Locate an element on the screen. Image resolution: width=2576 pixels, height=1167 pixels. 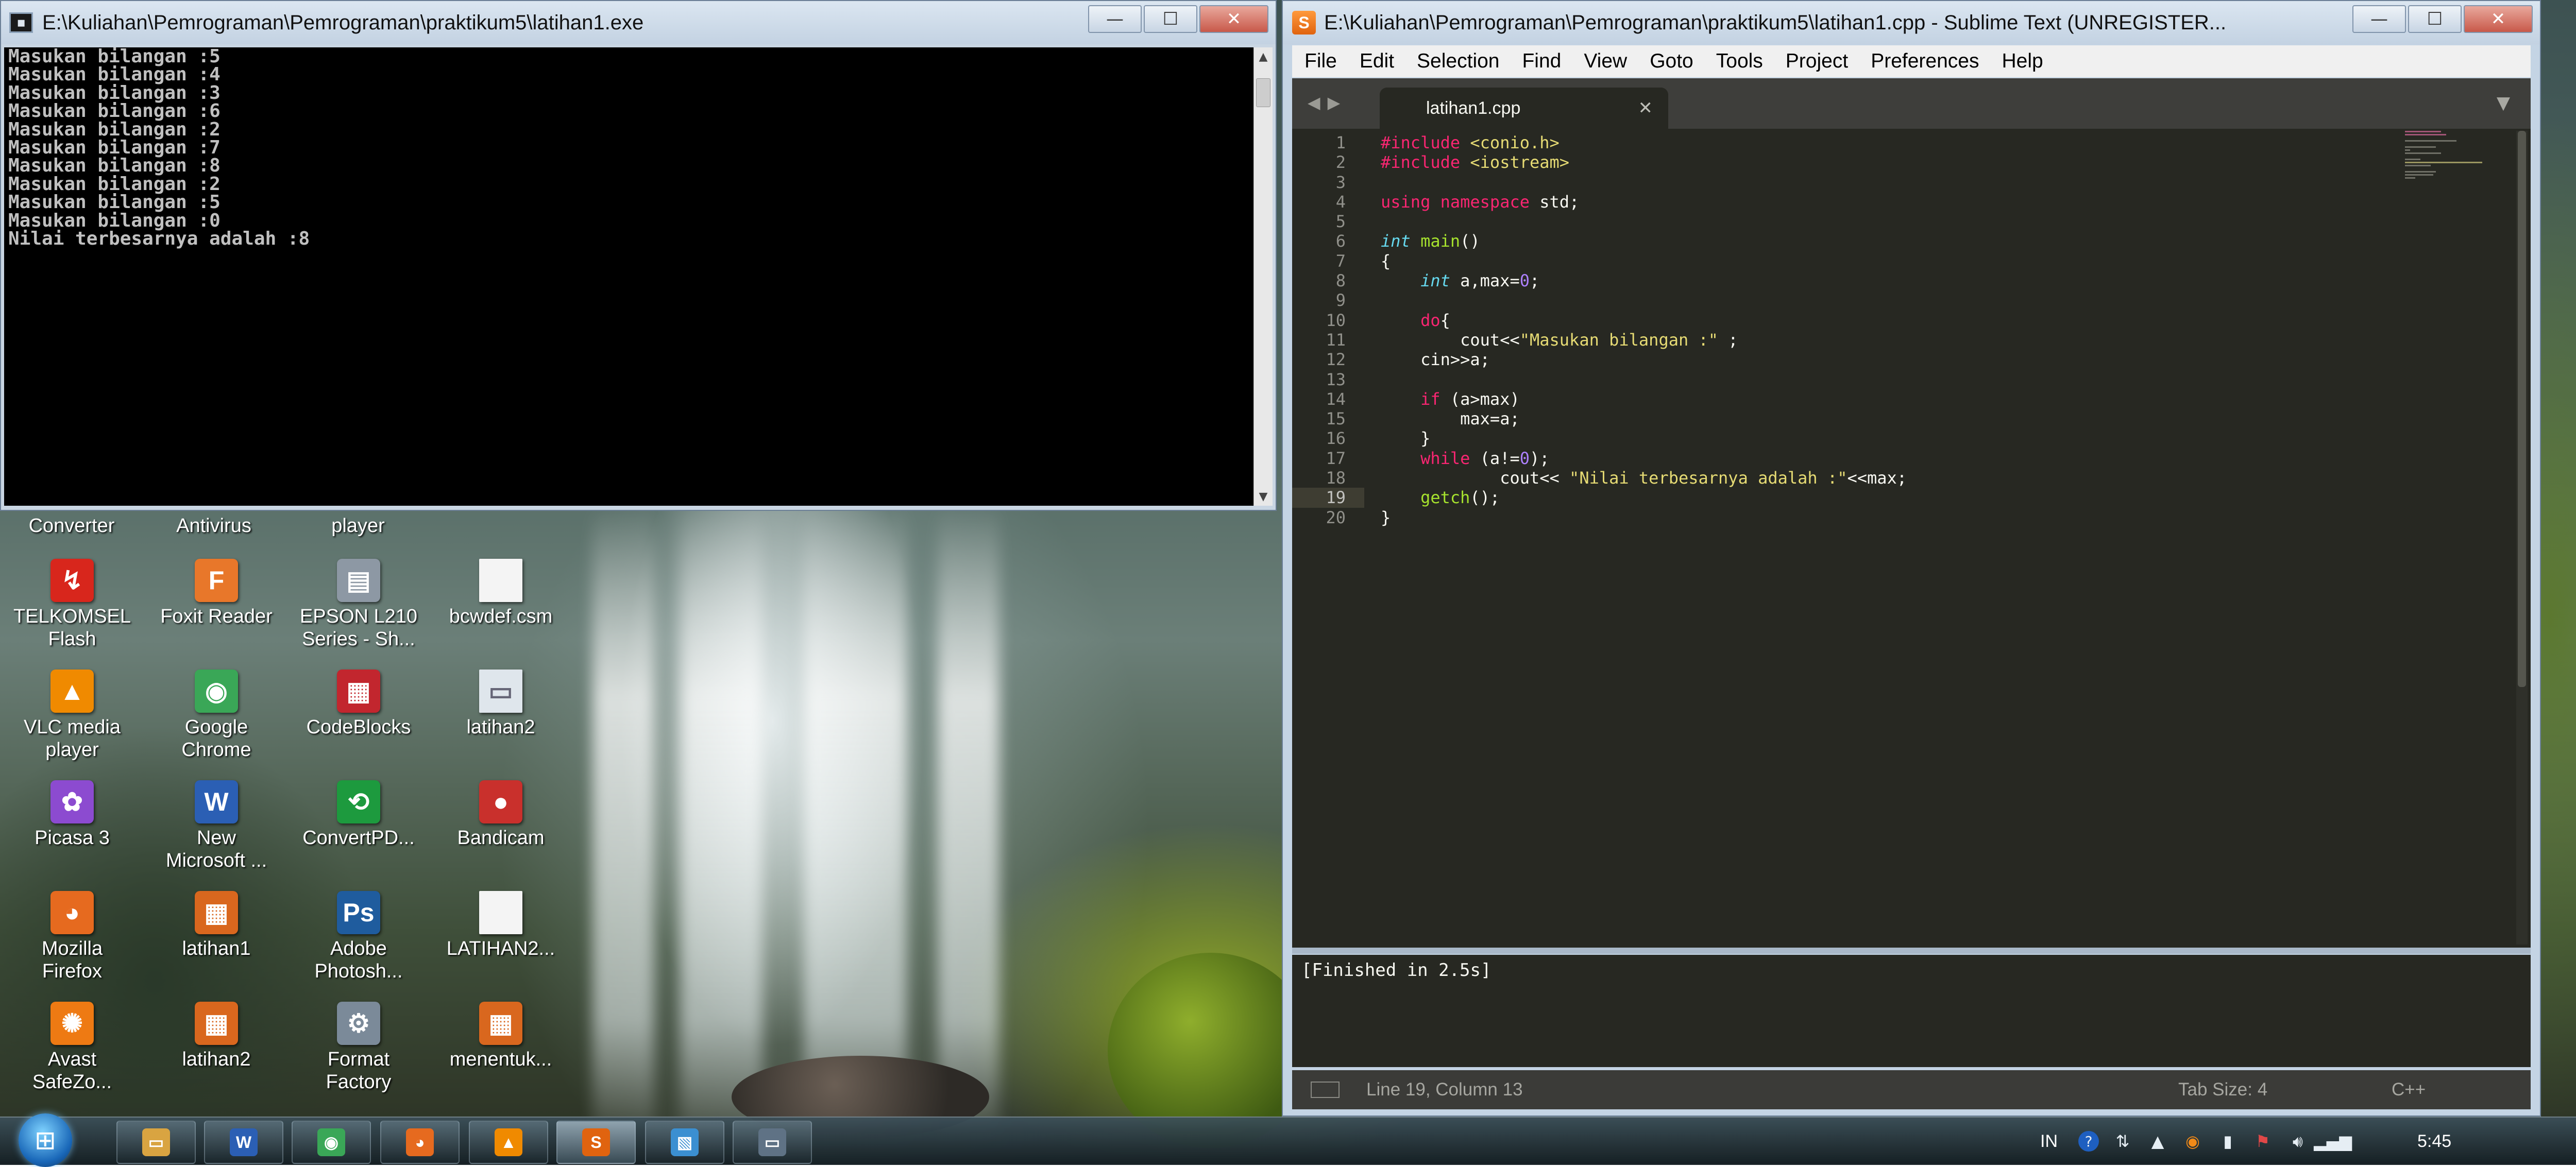
menu-item-help: Help is located at coordinates (2022, 62).